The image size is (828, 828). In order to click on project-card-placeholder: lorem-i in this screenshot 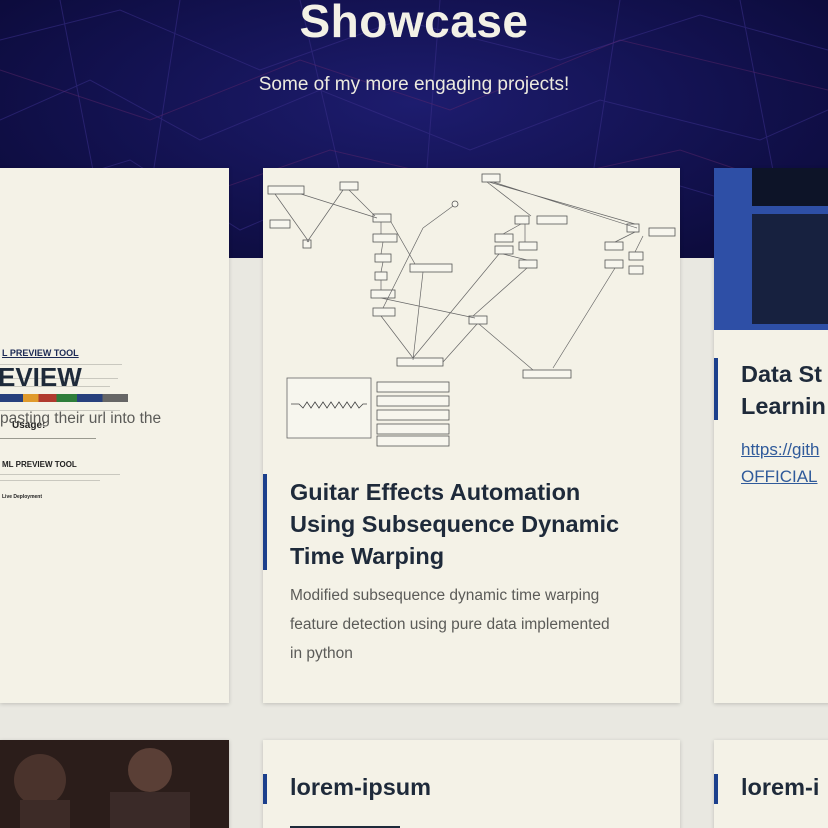, I will do `click(771, 784)`.